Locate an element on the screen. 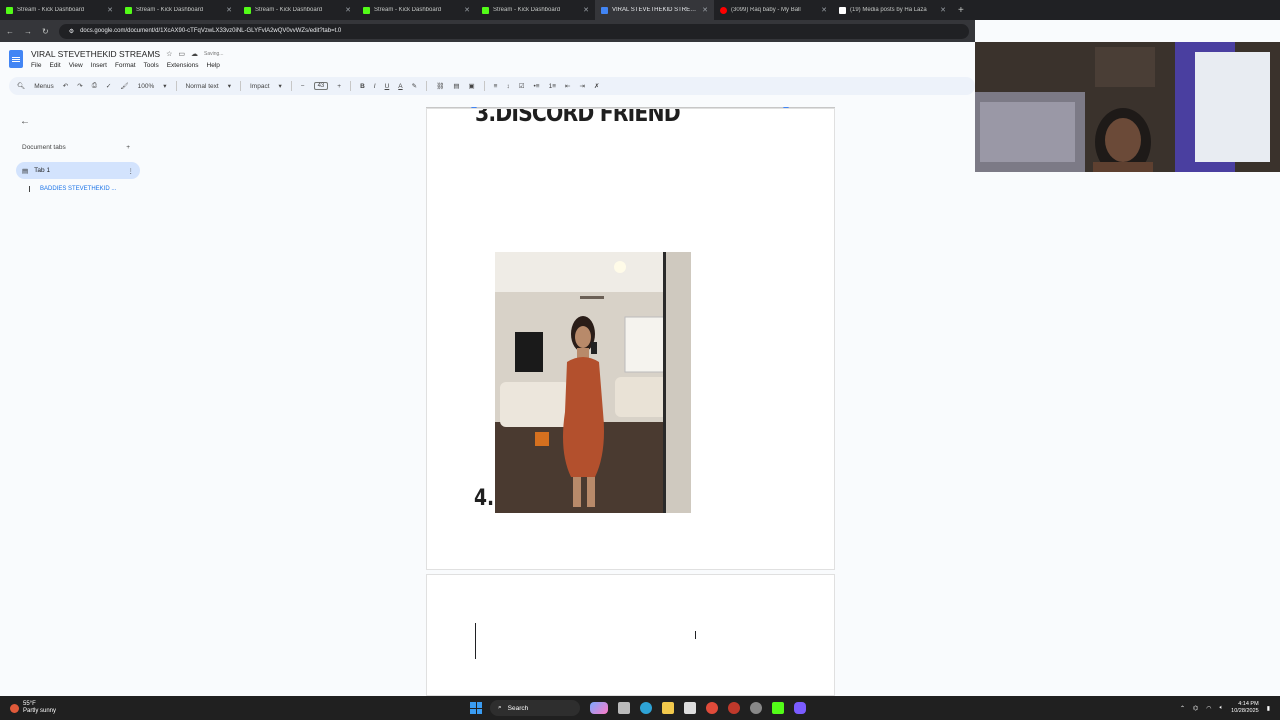 This screenshot has height=720, width=1280. checklist-icon: ☑ is located at coordinates (522, 86).